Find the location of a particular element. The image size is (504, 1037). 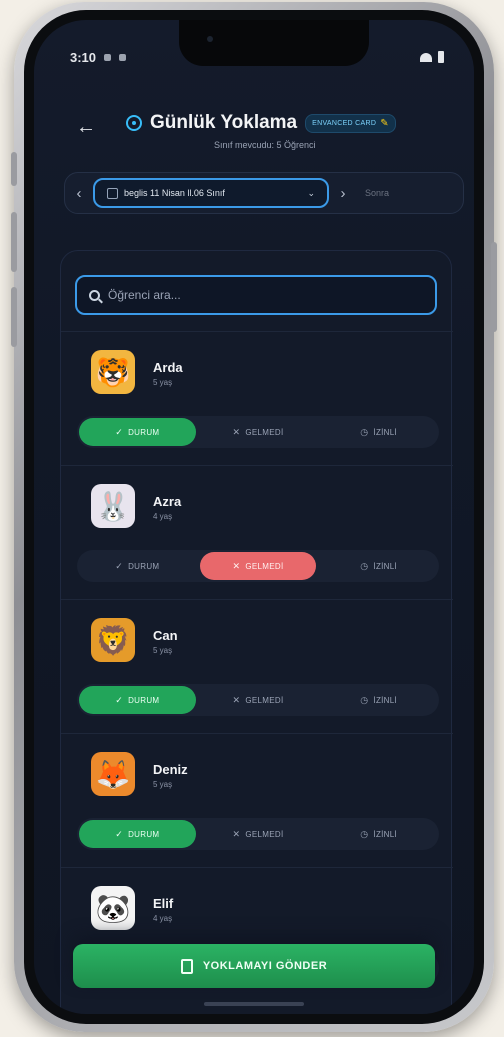

page-title: Günlük Yoklama is located at coordinates (224, 122).